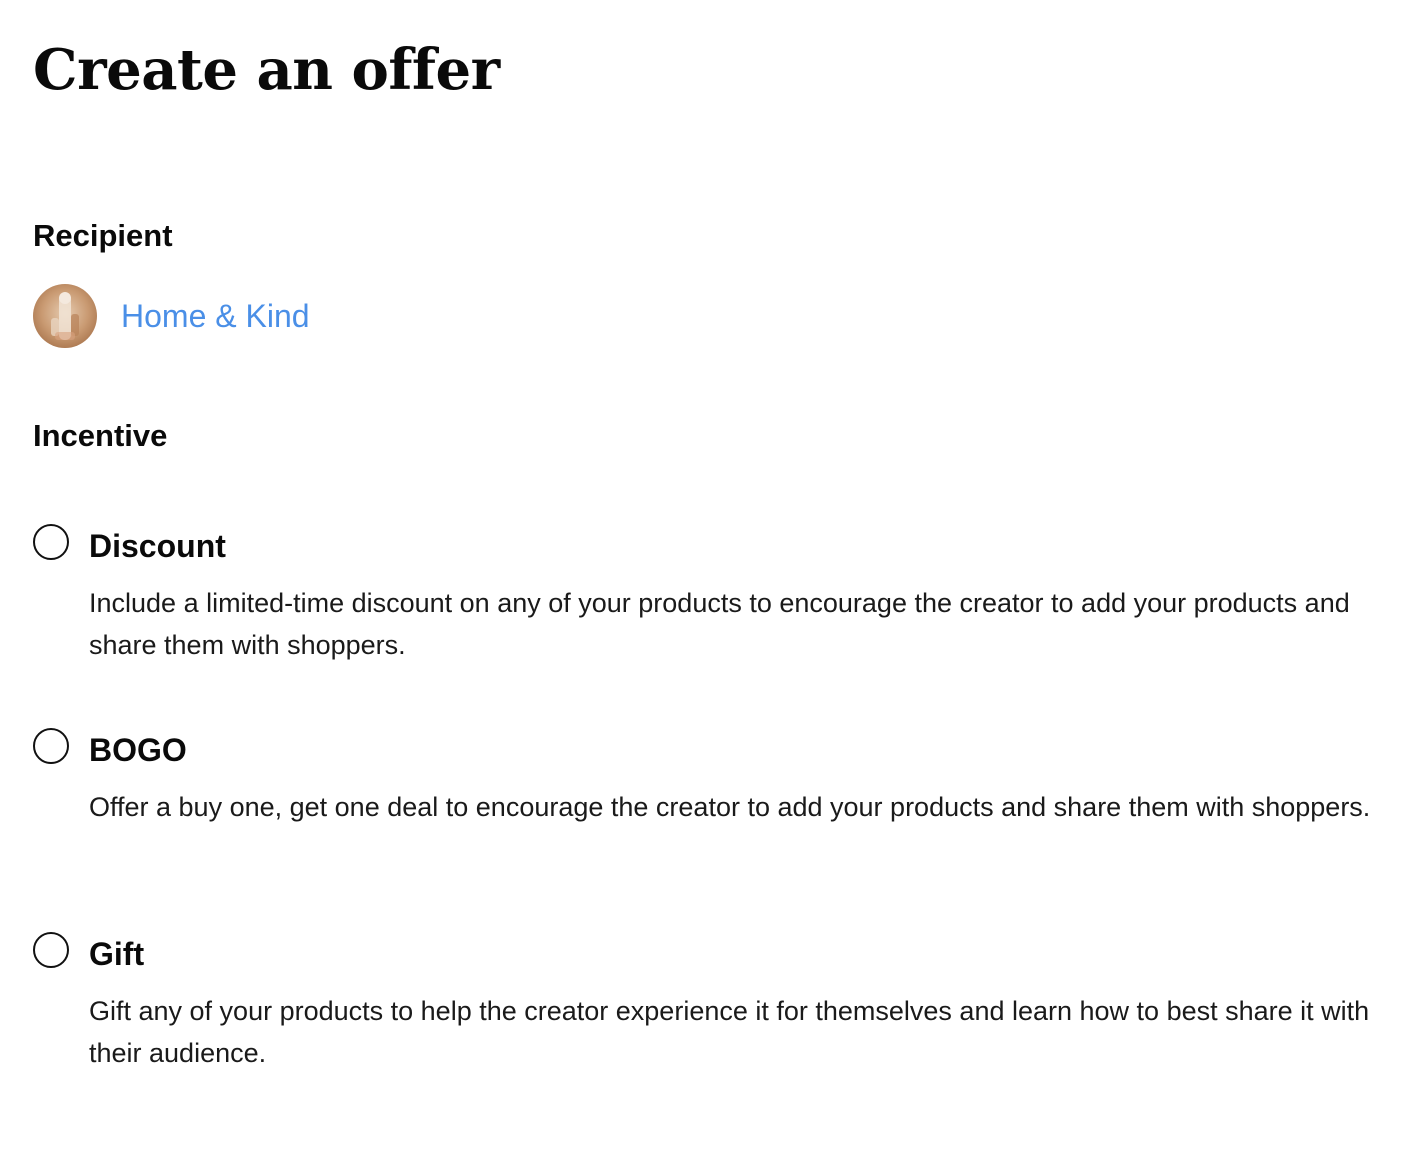 This screenshot has width=1414, height=1162. Describe the element at coordinates (51, 950) in the screenshot. I see `gift-radio` at that location.